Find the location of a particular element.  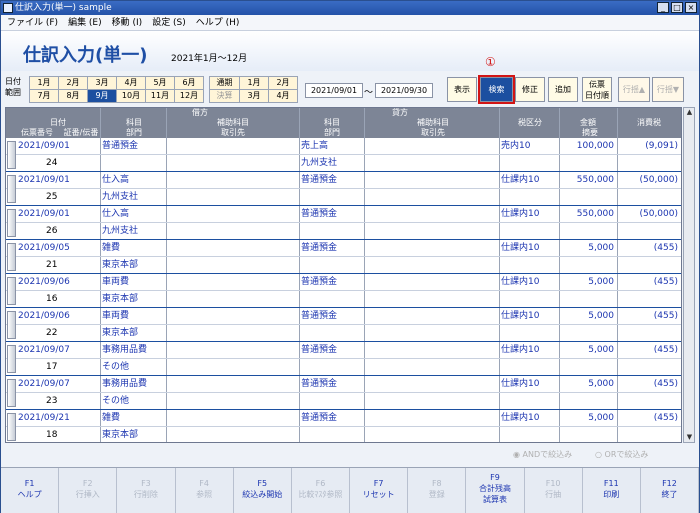

scroll-down-icon: ▼ is located at coordinates (689, 437).